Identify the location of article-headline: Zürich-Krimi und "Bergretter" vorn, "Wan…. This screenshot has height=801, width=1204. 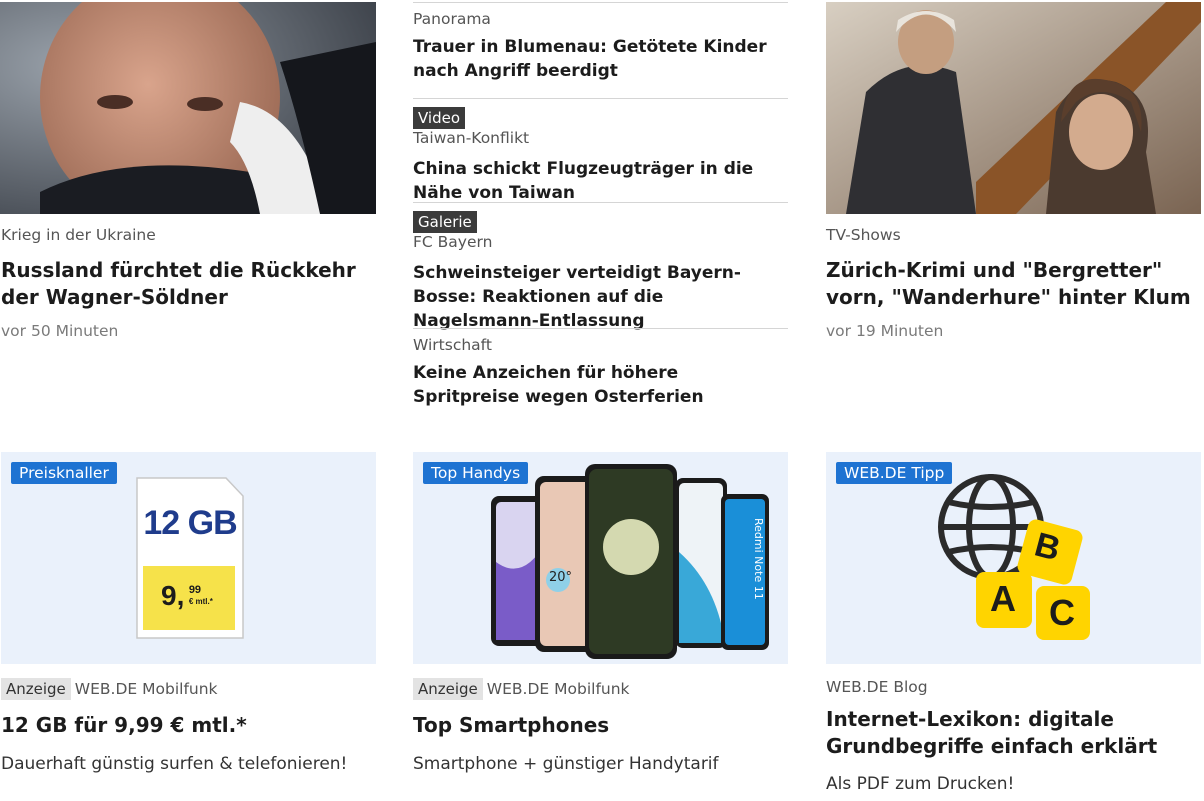
(1012, 284).